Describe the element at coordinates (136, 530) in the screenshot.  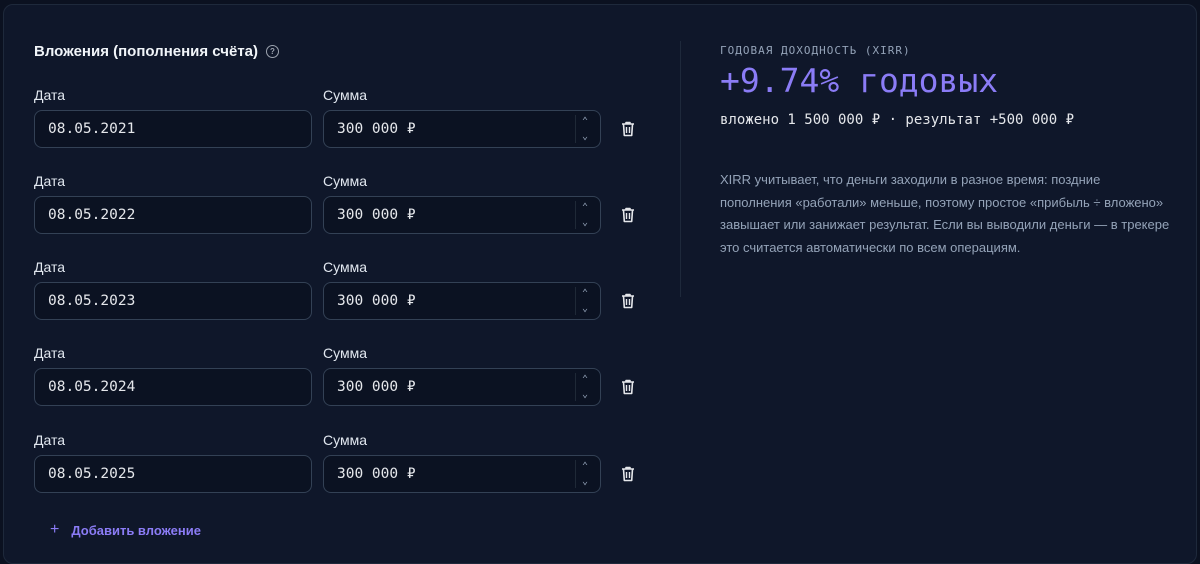
I see `add-investment-label: Добавить вложение` at that location.